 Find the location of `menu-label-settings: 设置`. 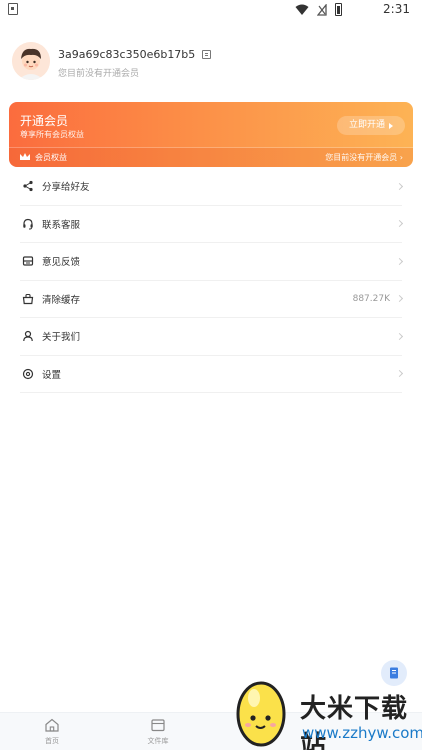

menu-label-settings: 设置 is located at coordinates (52, 375).